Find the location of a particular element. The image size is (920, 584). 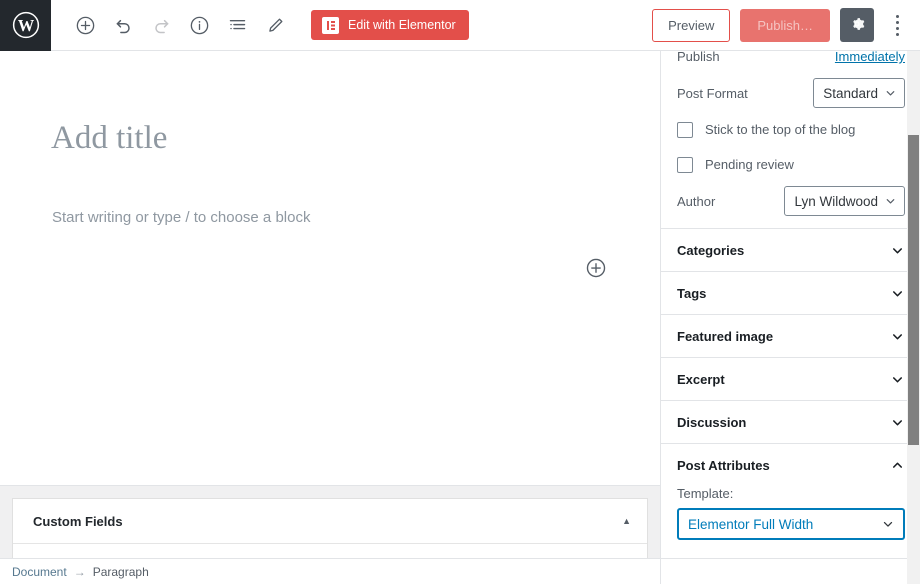

panel-categories-title: Categories is located at coordinates (711, 250).